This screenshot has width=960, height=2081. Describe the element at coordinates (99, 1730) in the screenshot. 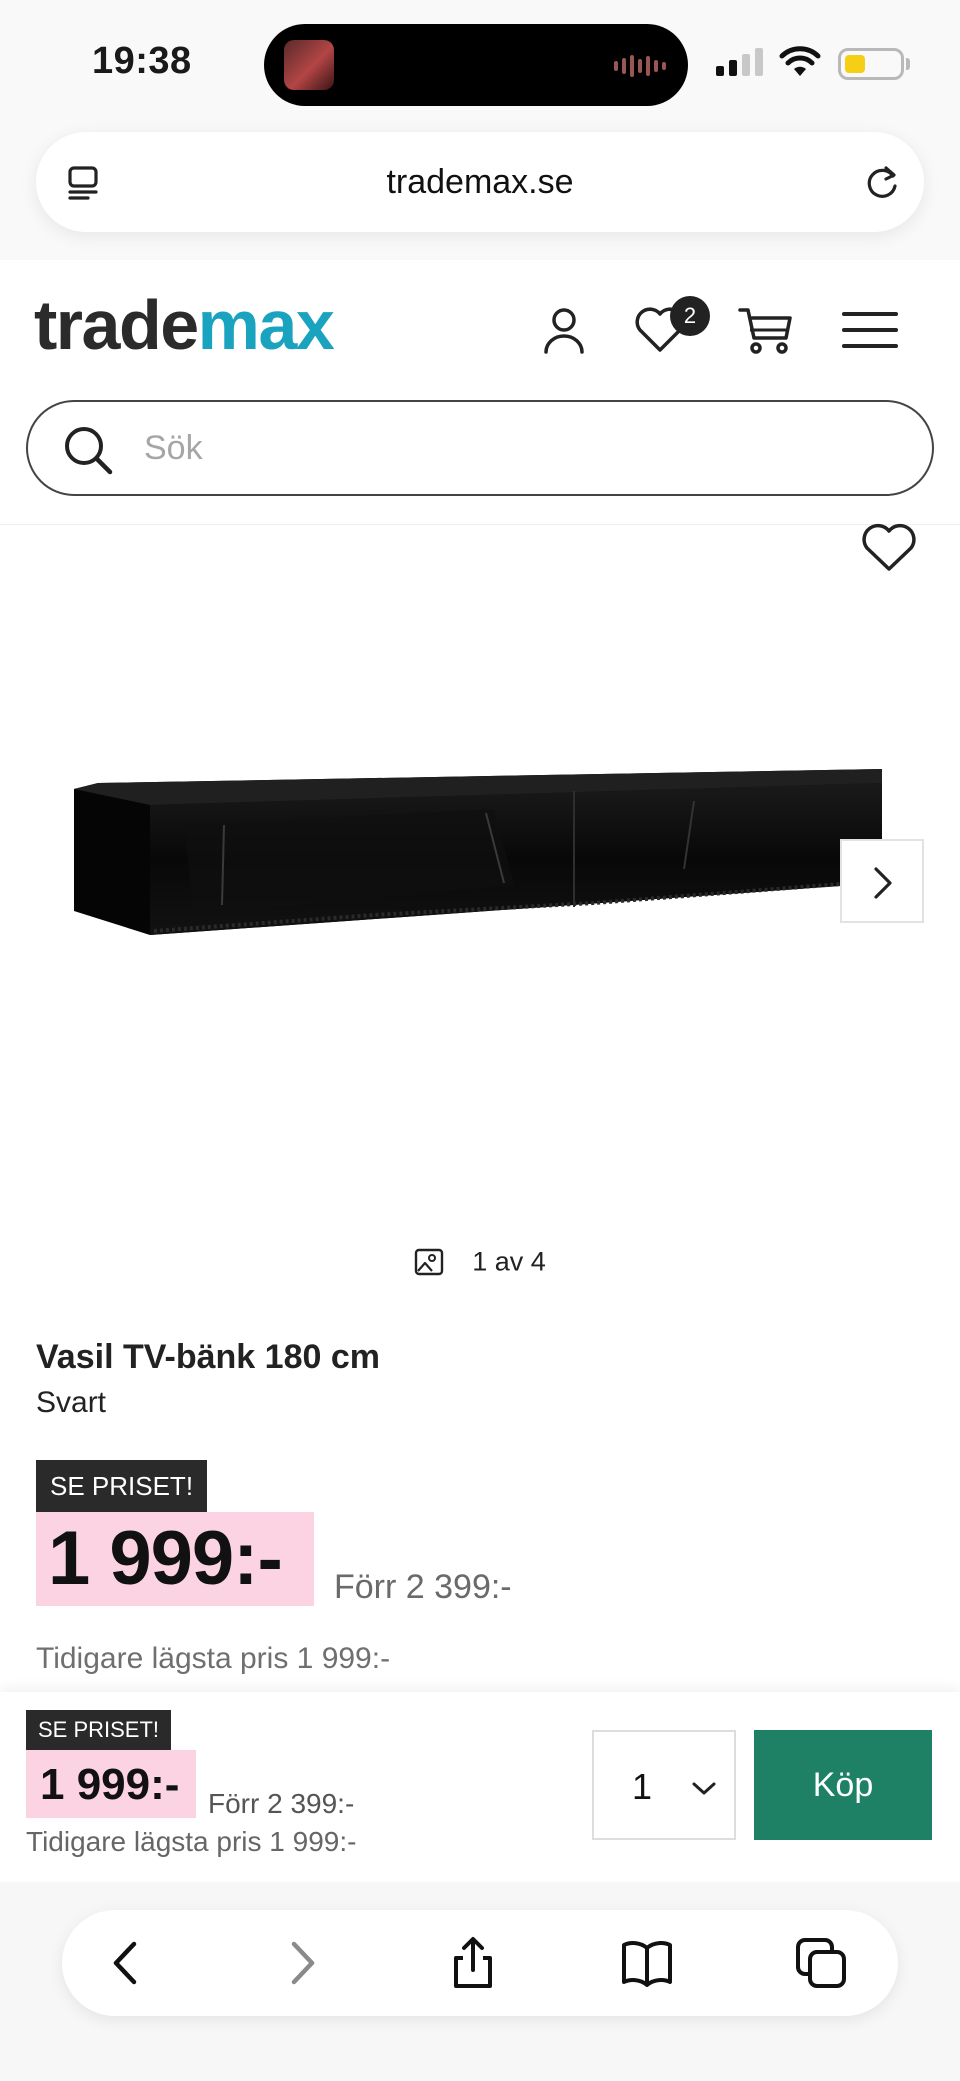

I see `buybar-price-tag-label: SE PRISET!` at that location.